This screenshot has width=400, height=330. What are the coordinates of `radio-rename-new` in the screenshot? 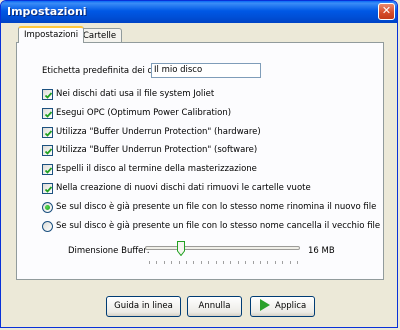 It's located at (47, 207).